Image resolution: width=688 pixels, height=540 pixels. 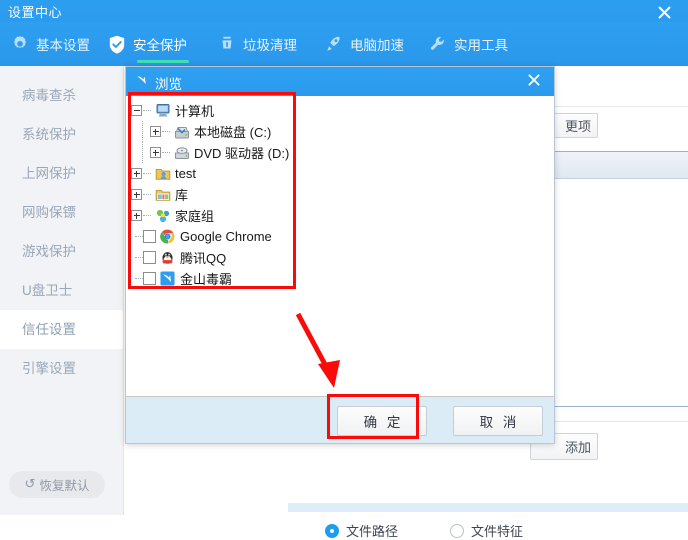 I want to click on tree-node-label: test, so click(x=185, y=173).